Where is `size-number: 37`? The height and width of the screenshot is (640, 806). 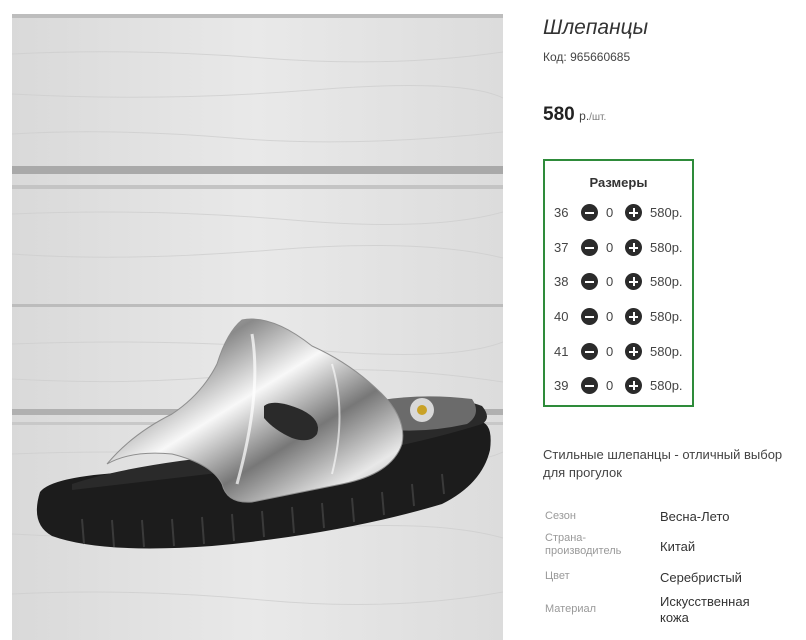
size-number: 37 is located at coordinates (561, 247).